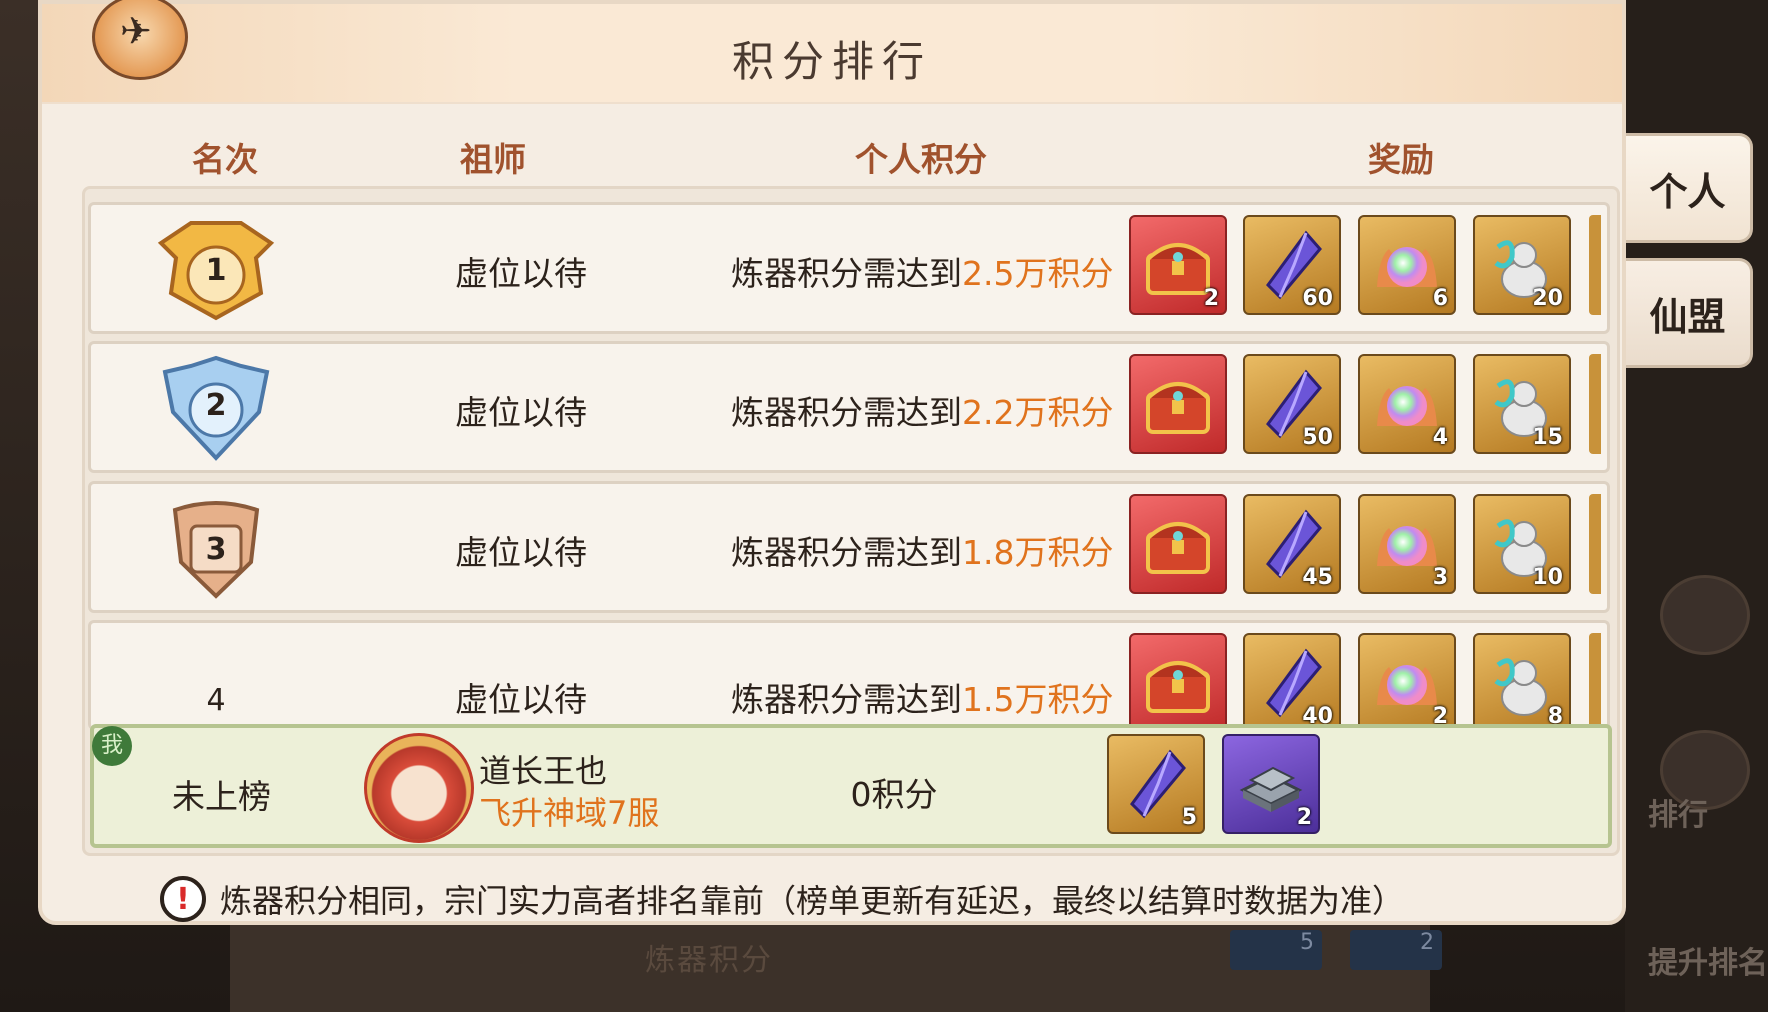  I want to click on background-slot: 2, so click(1396, 950).